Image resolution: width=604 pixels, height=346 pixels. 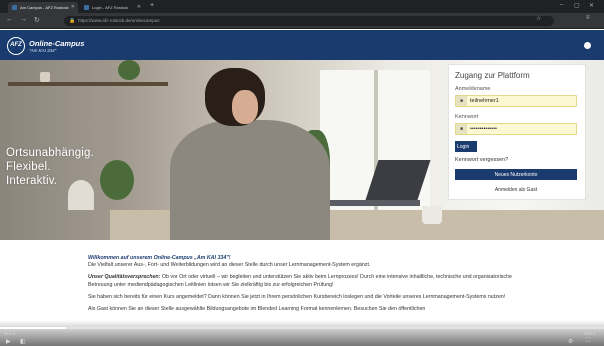 What do you see at coordinates (33, 328) in the screenshot?
I see `video-progress-fill` at bounding box center [33, 328].